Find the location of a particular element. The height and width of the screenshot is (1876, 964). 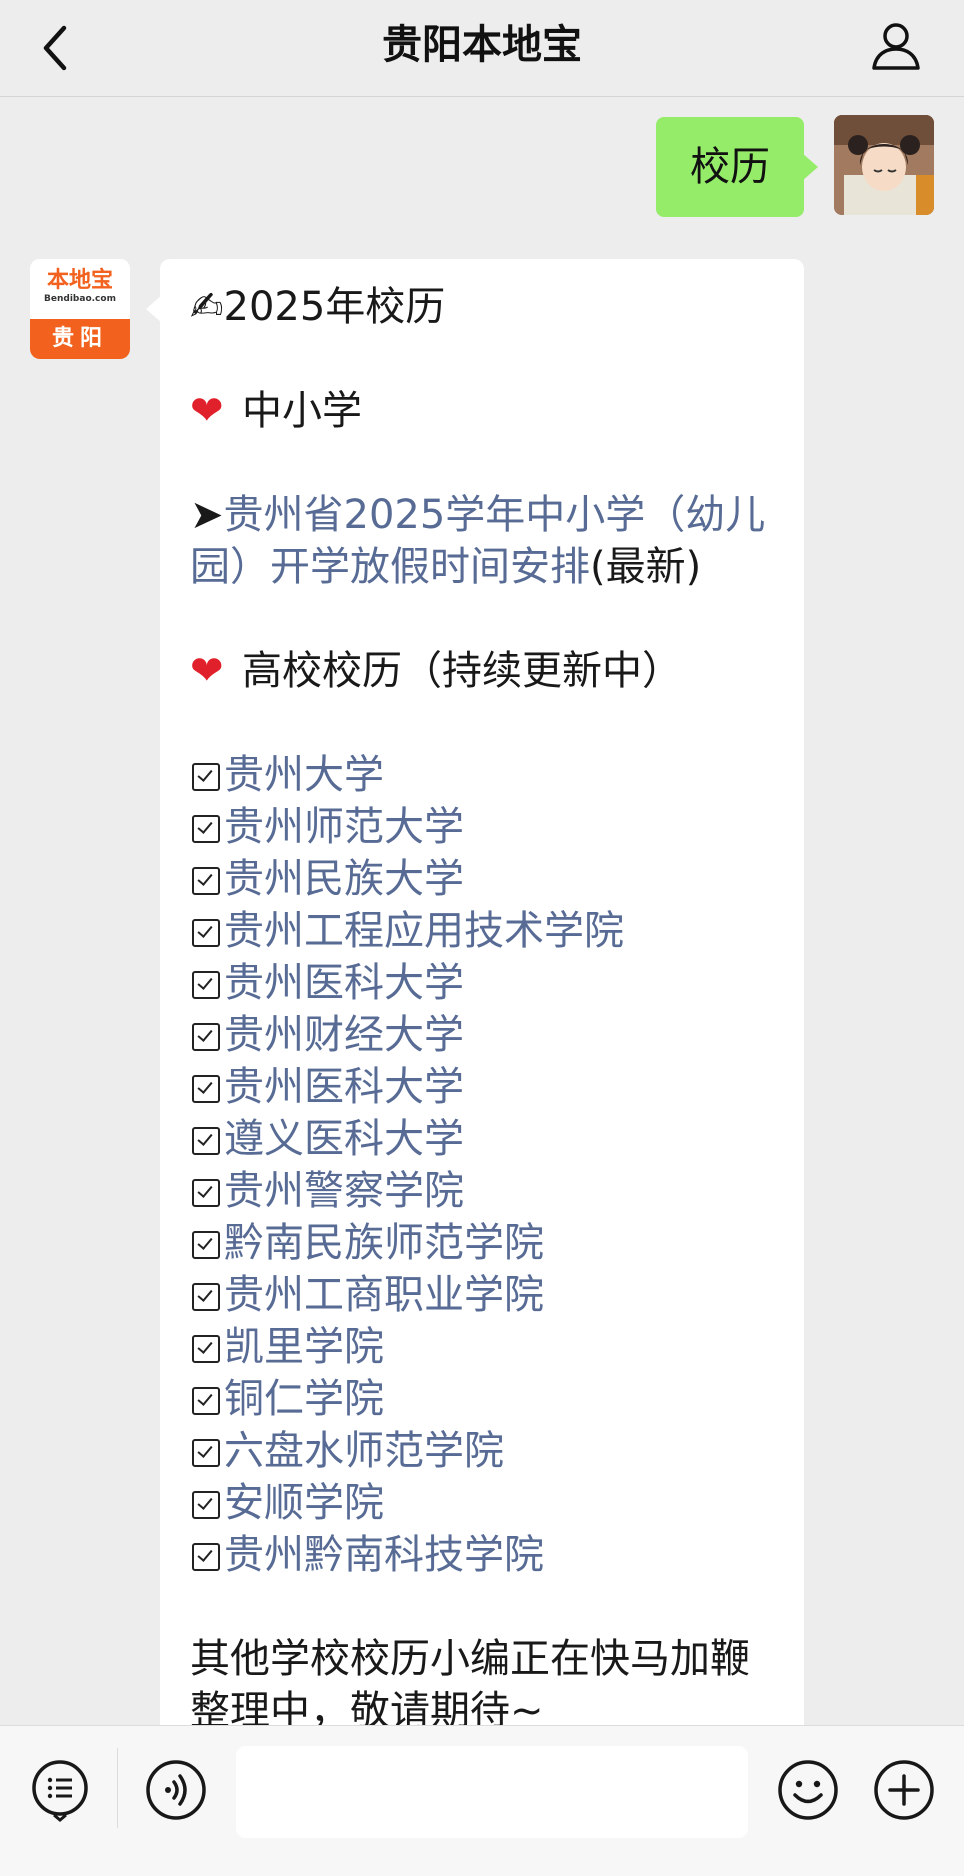

college-link: 贵州工商职业学院 is located at coordinates (384, 1295).